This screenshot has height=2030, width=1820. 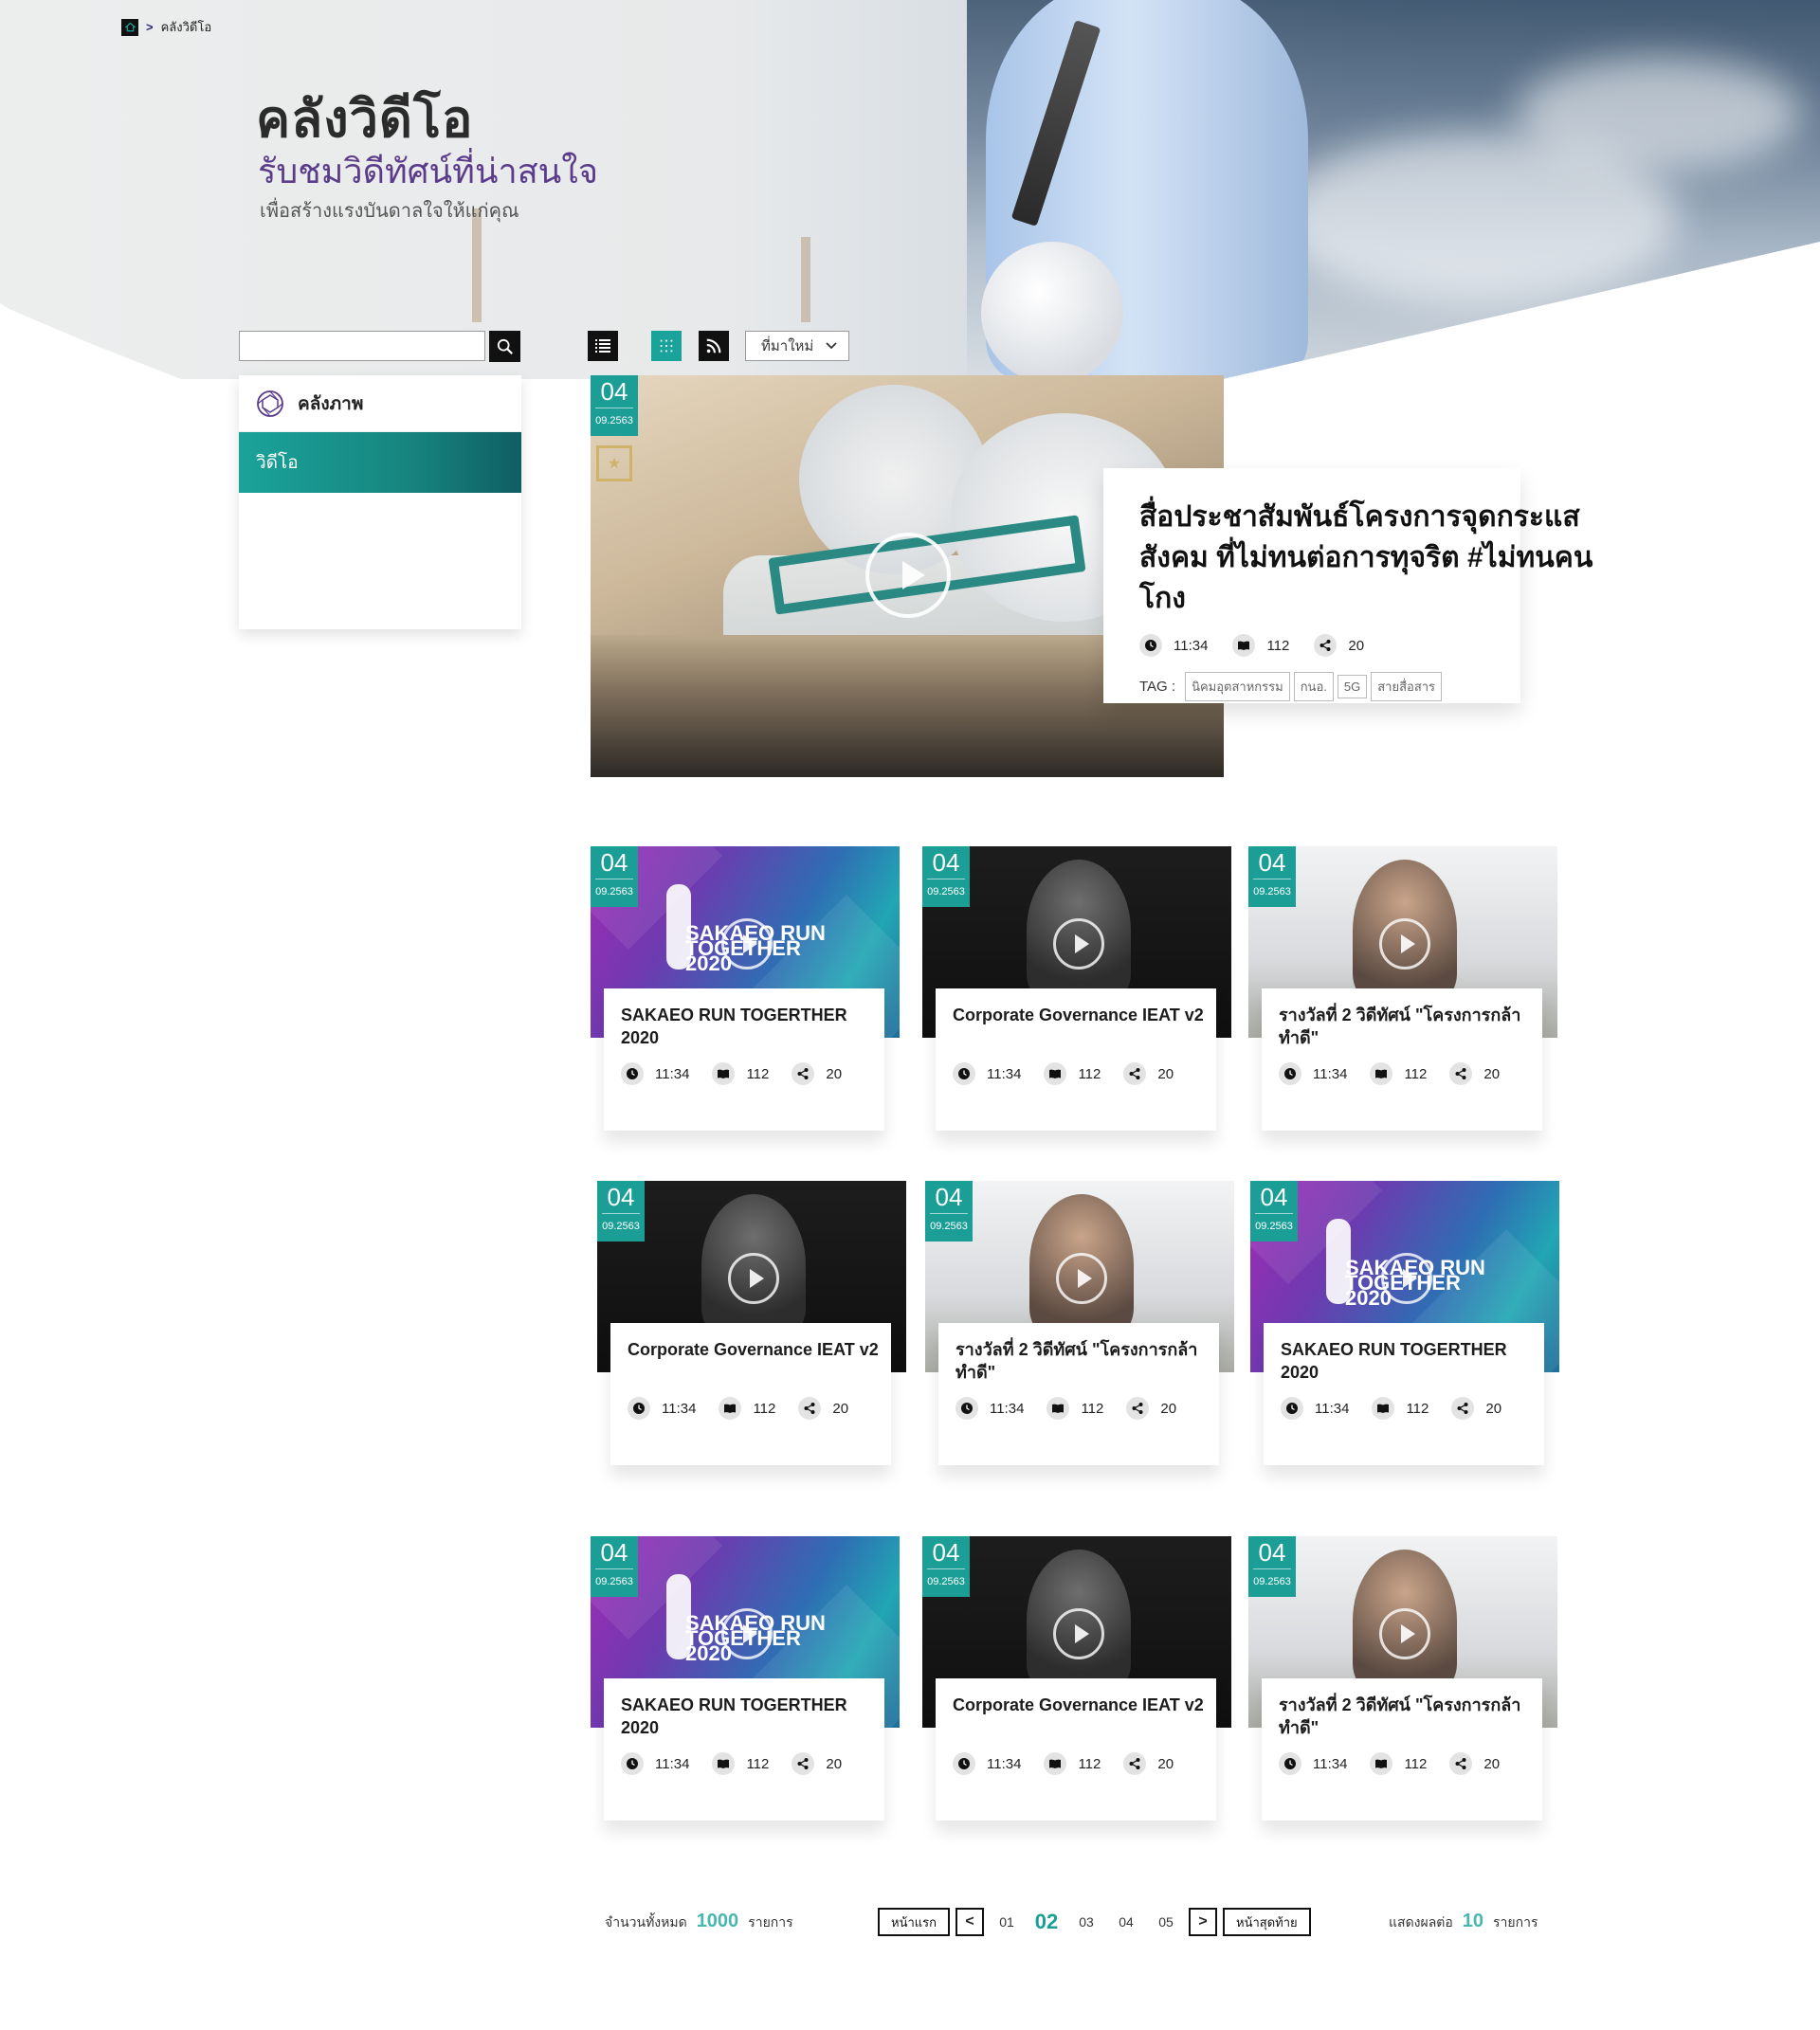 What do you see at coordinates (603, 346) in the screenshot?
I see `list-view-button` at bounding box center [603, 346].